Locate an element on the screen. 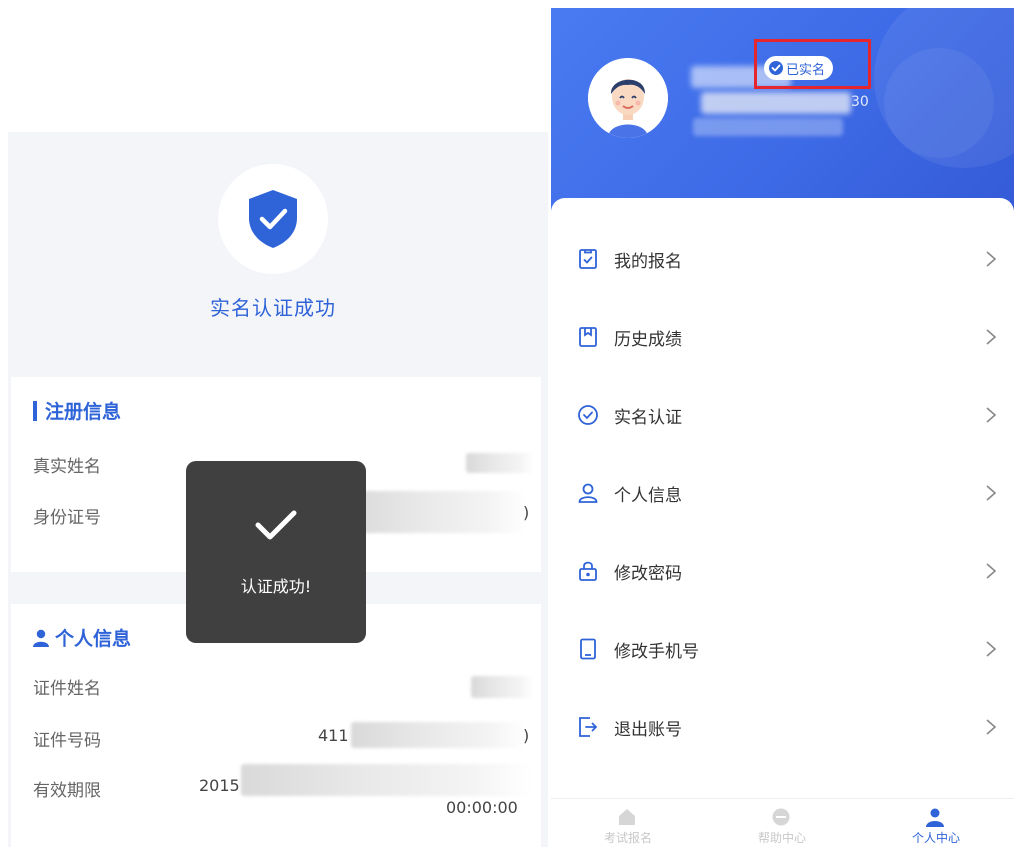  header-decoration is located at coordinates (939, 103).